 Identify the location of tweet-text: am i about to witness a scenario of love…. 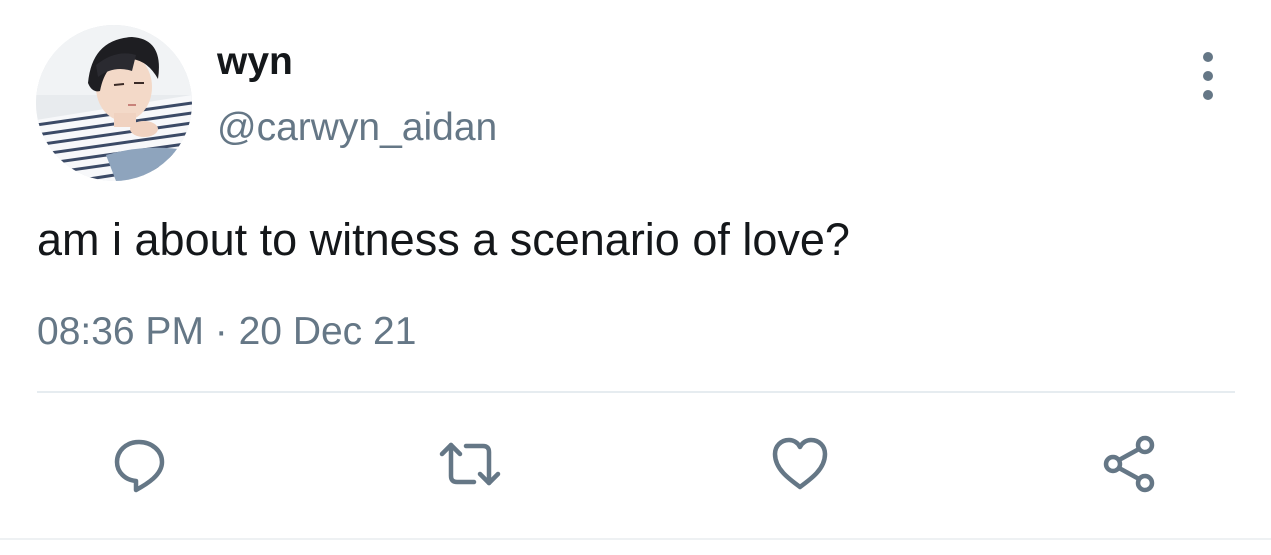
(443, 239).